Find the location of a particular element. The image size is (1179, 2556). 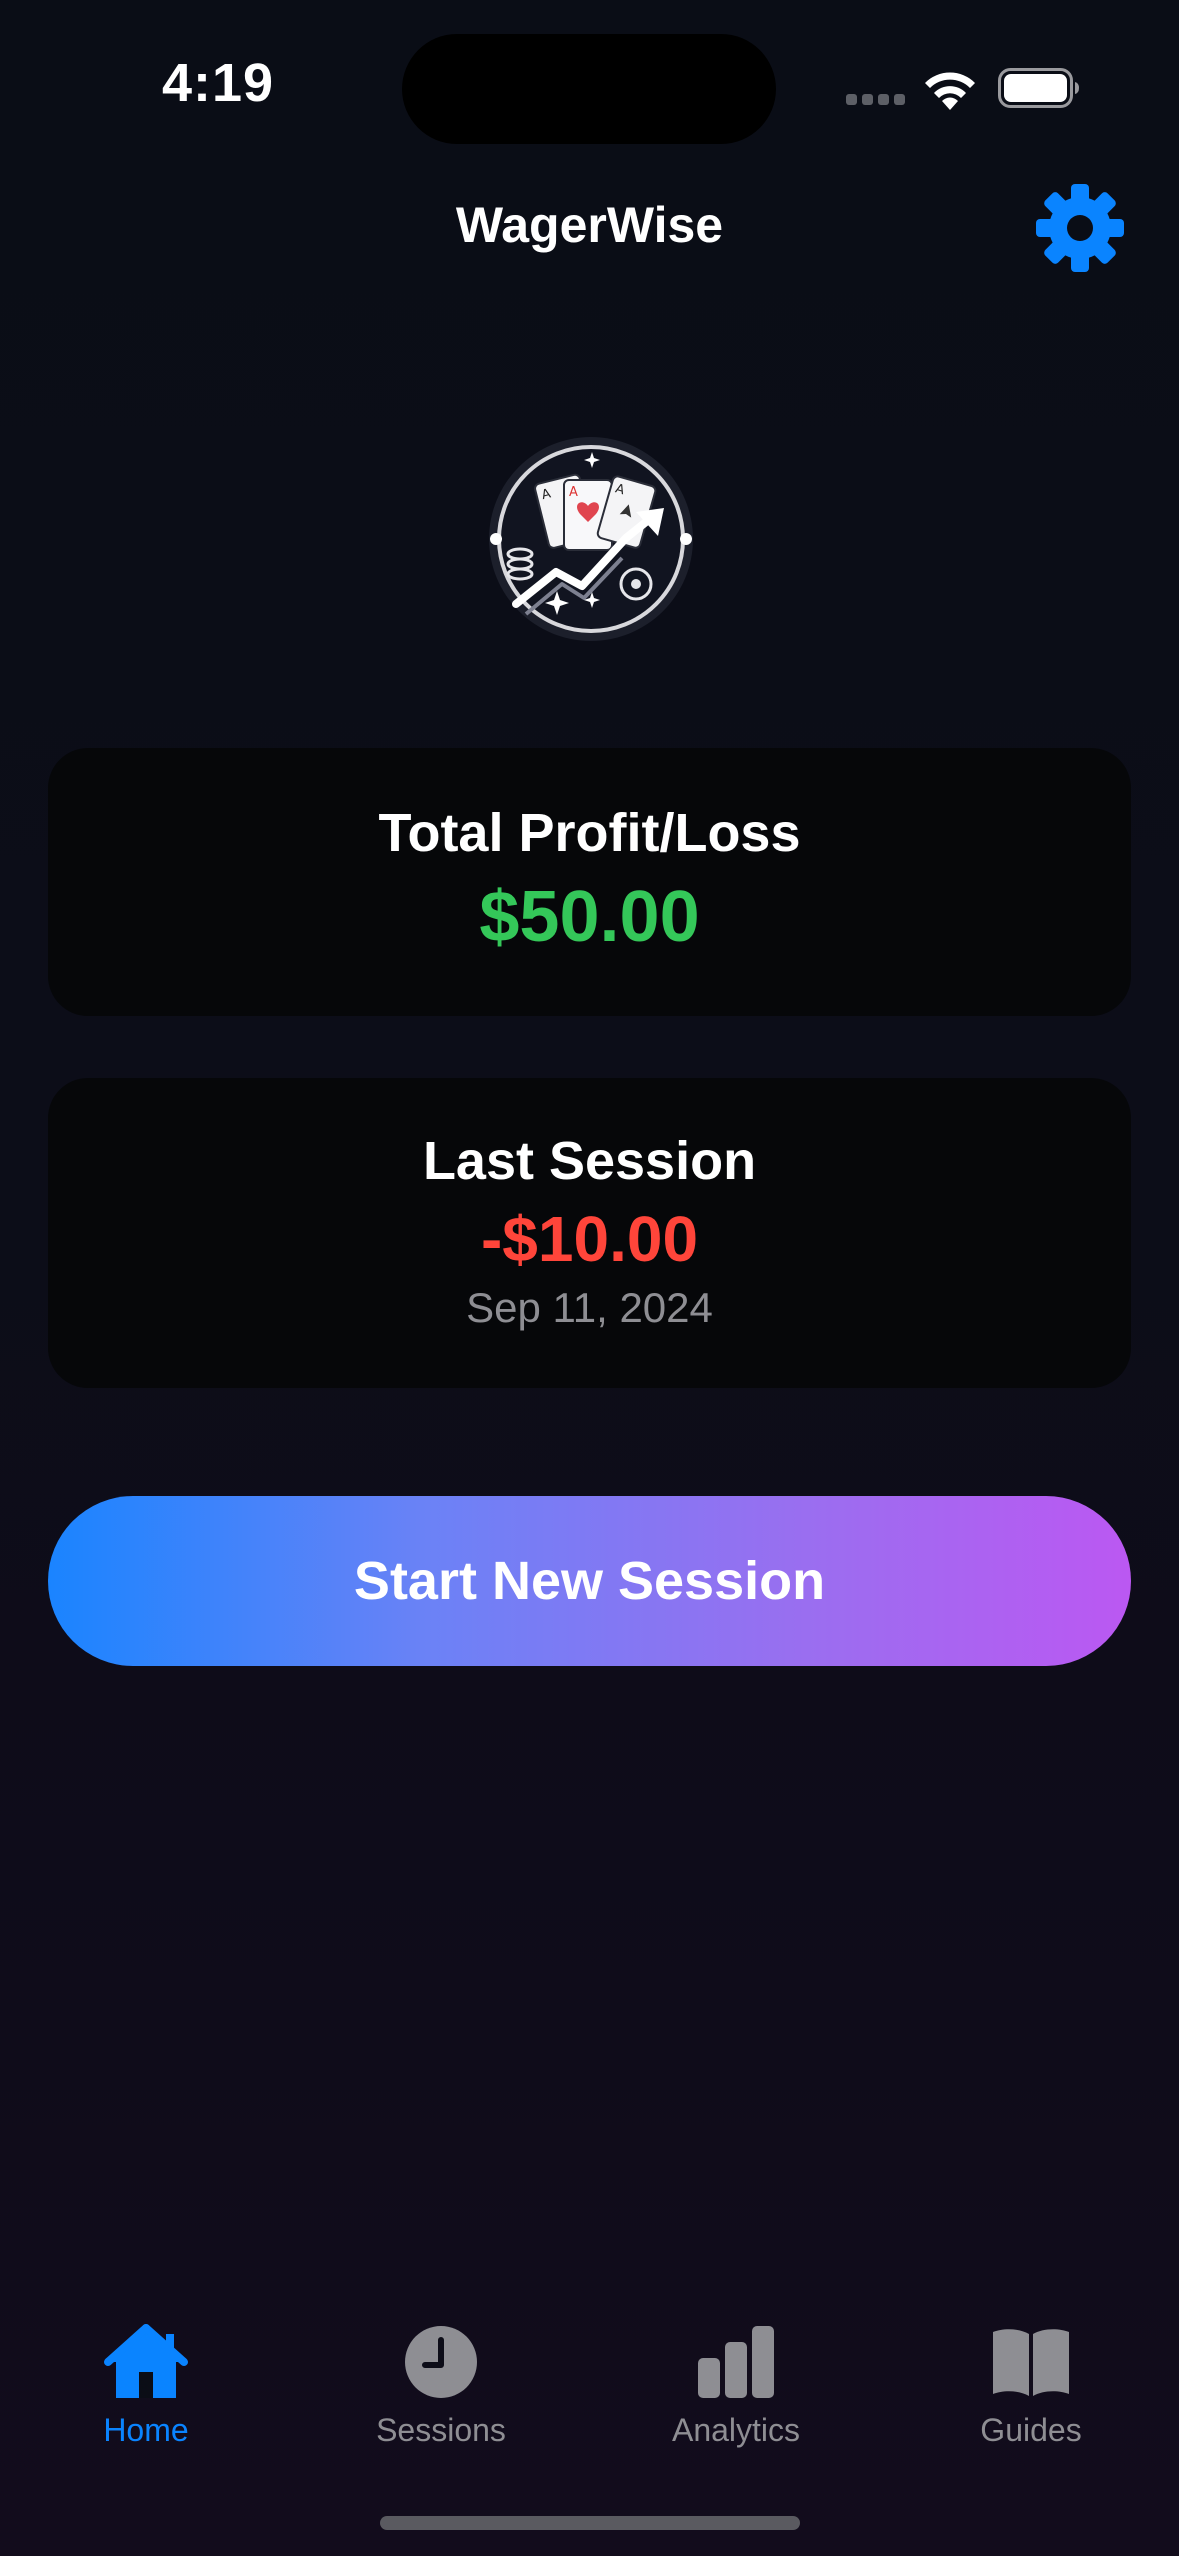

tab-analytics-label: Analytics is located at coordinates (736, 2430).